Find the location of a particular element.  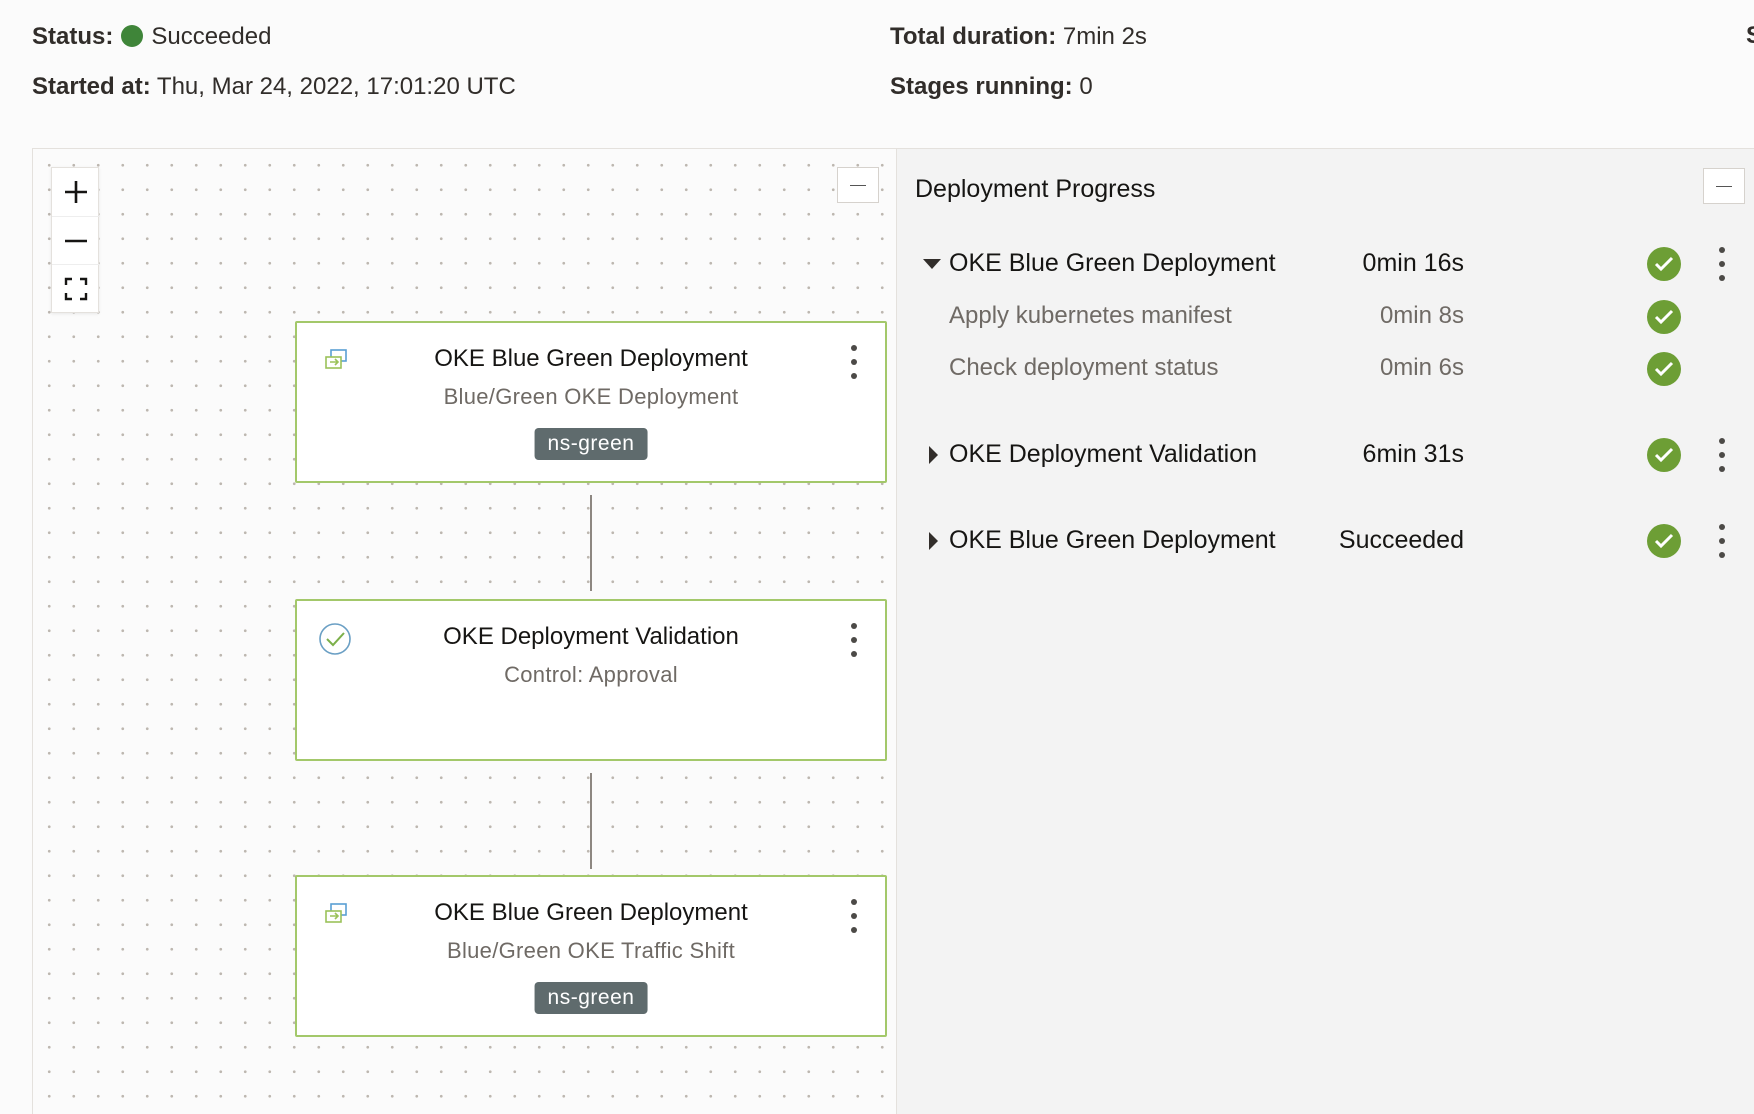

started-at-value: Thu, Mar 24, 2022, 17:01:20 UTC is located at coordinates (336, 86).